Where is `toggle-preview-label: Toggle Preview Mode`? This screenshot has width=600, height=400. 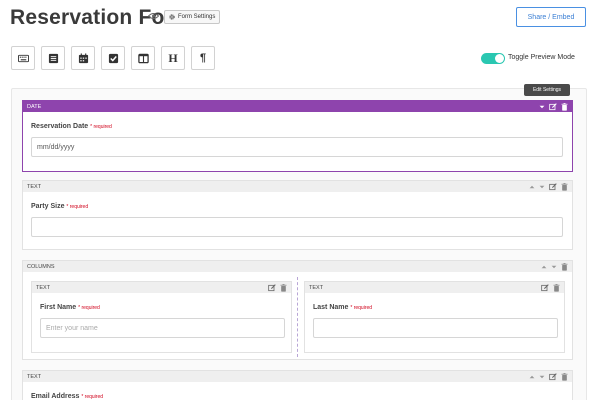
toggle-preview-label: Toggle Preview Mode is located at coordinates (541, 57).